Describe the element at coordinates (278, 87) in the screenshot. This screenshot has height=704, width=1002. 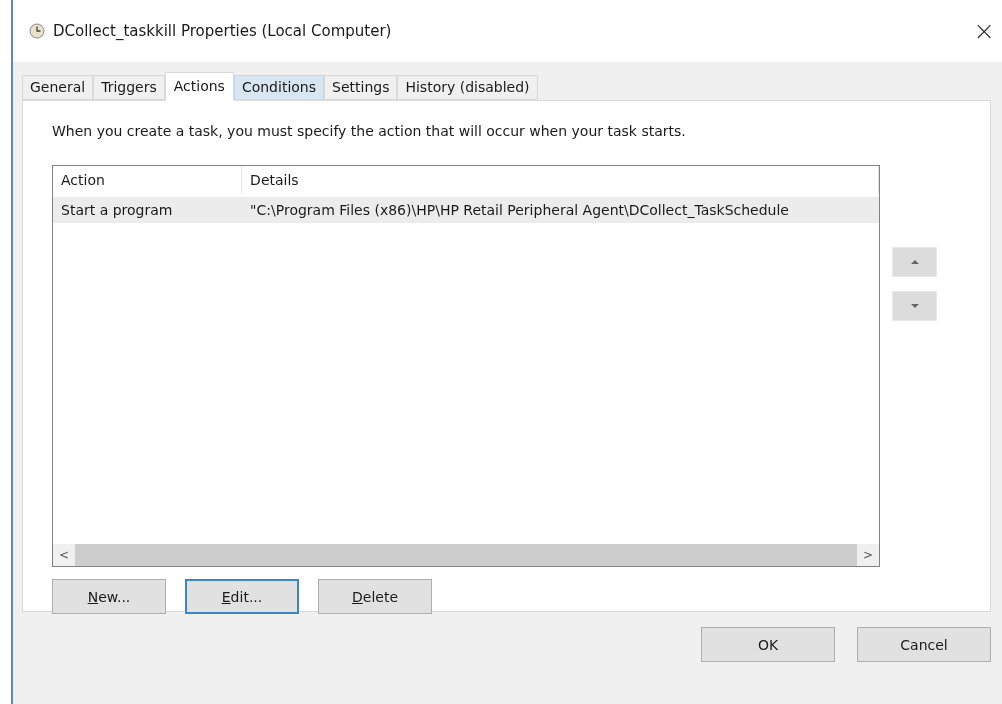
I see `tab: Conditions` at that location.